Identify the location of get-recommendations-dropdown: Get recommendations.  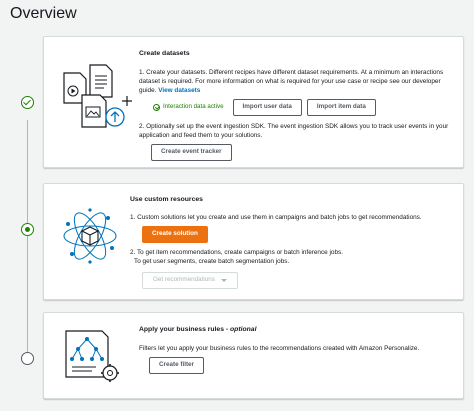
(190, 280).